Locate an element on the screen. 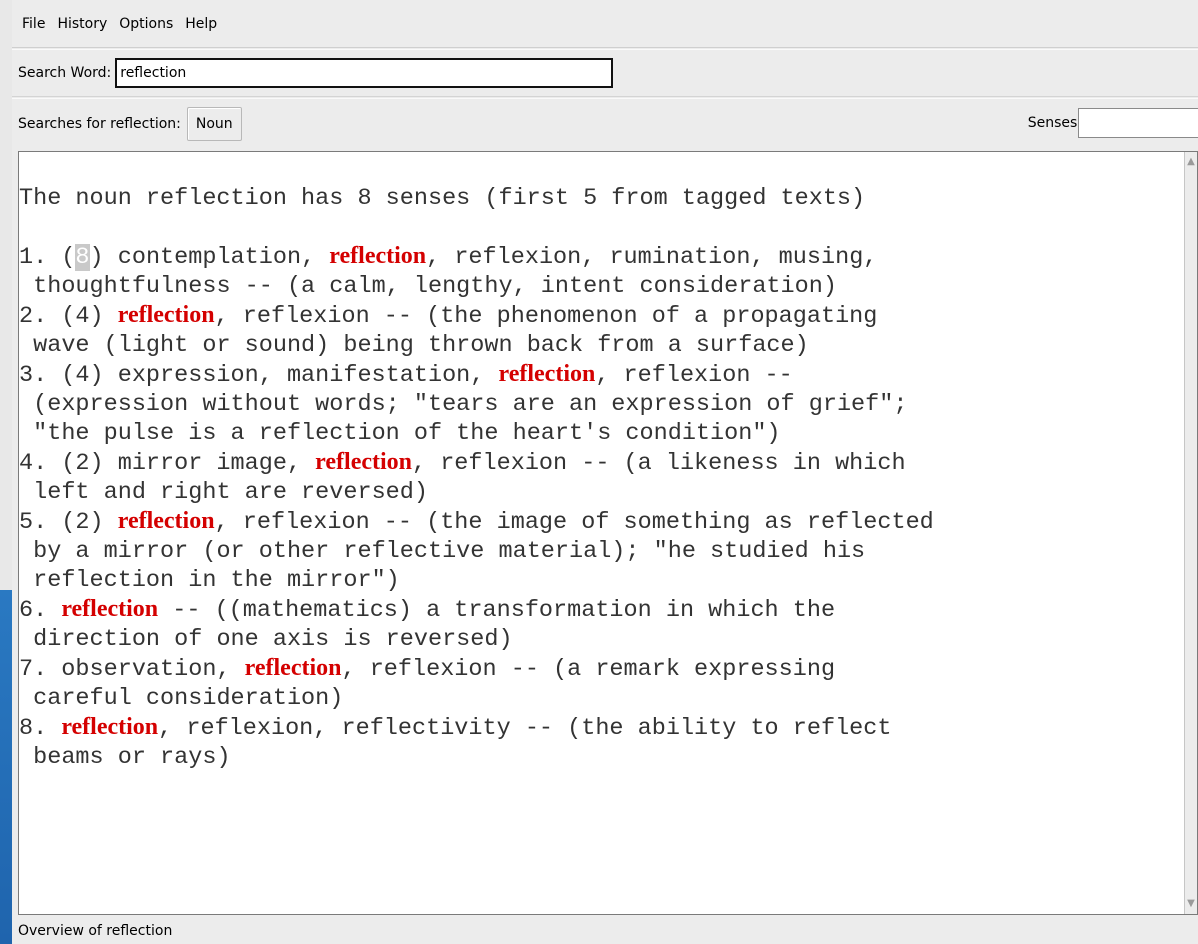 This screenshot has height=944, width=1198. noun-button: Noun is located at coordinates (214, 123).